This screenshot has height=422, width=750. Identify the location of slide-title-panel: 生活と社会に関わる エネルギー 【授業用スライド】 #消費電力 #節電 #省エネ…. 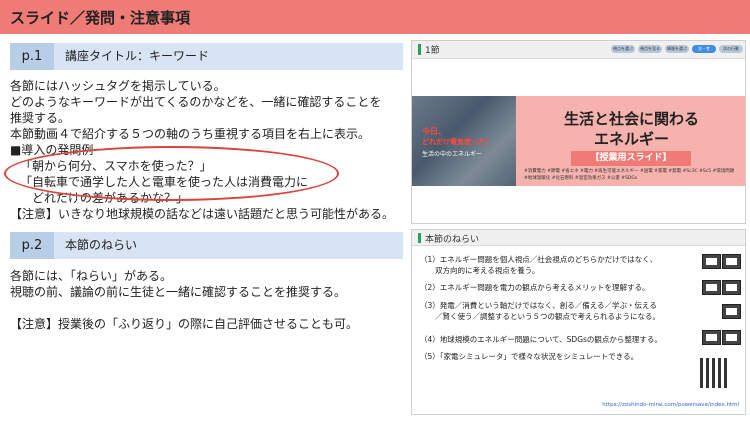
(630, 141).